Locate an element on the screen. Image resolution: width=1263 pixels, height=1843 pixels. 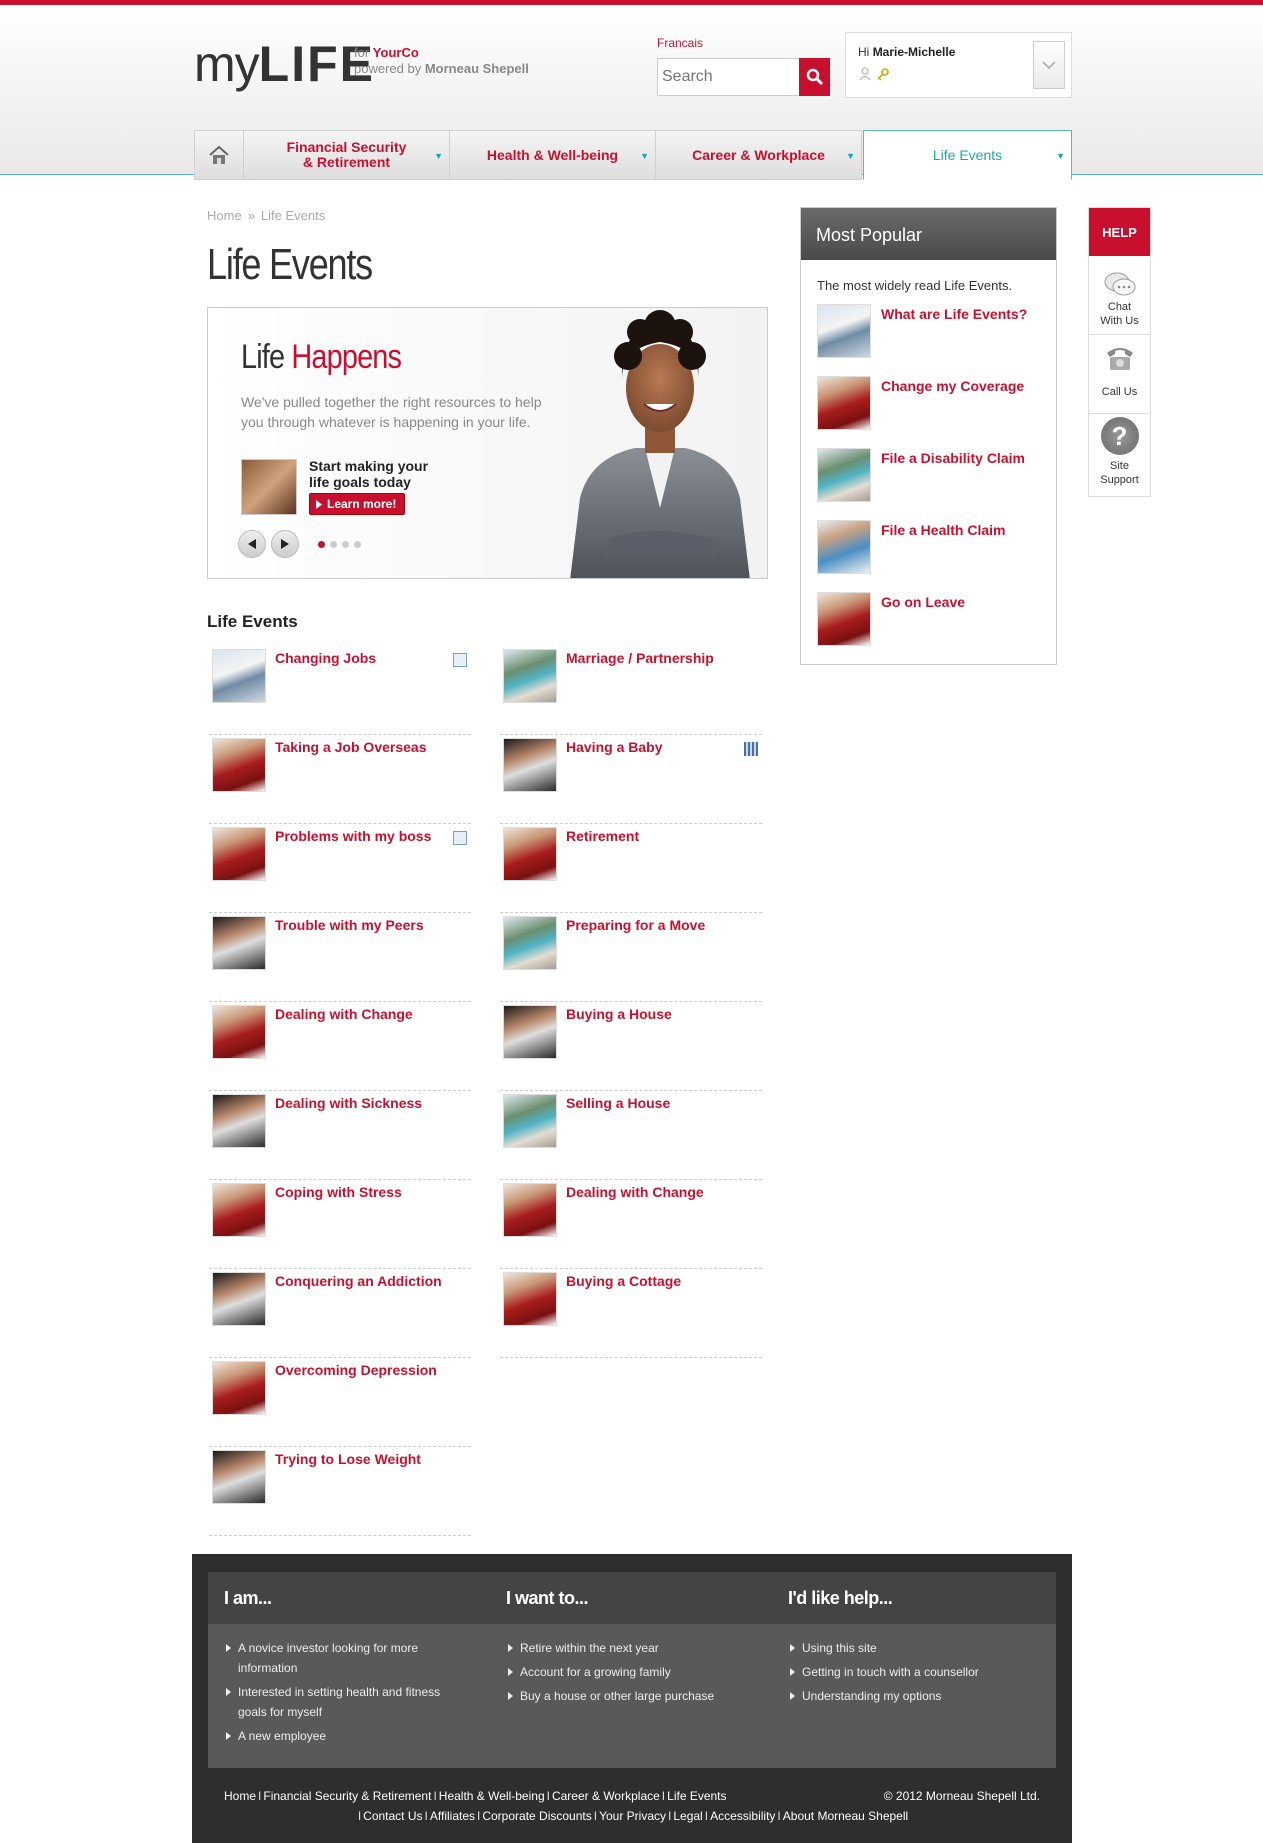
life-event-item: Buying a House is located at coordinates (631, 1046).